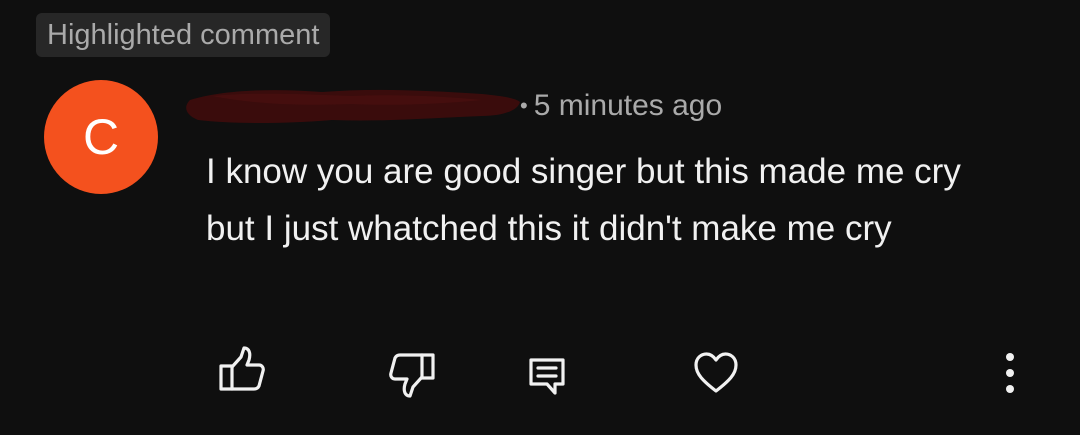 The width and height of the screenshot is (1080, 435). Describe the element at coordinates (183, 35) in the screenshot. I see `highlighted-comment-badge: Highlighted comment` at that location.